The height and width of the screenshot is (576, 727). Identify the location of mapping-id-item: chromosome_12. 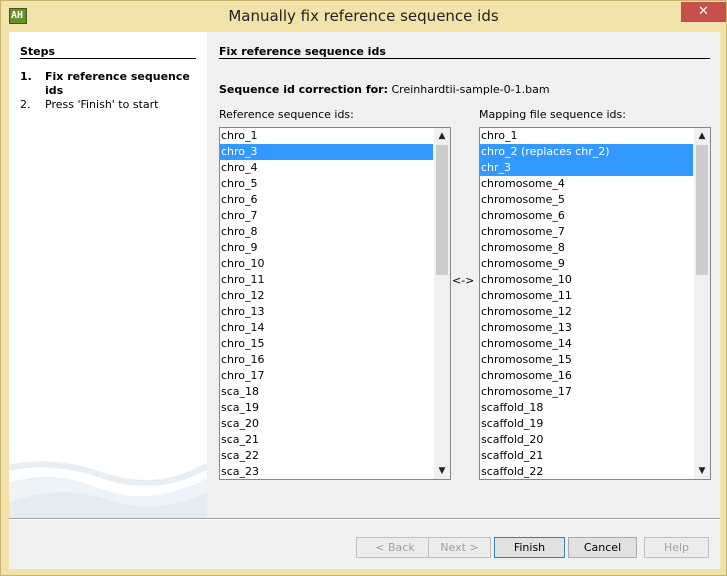
(586, 312).